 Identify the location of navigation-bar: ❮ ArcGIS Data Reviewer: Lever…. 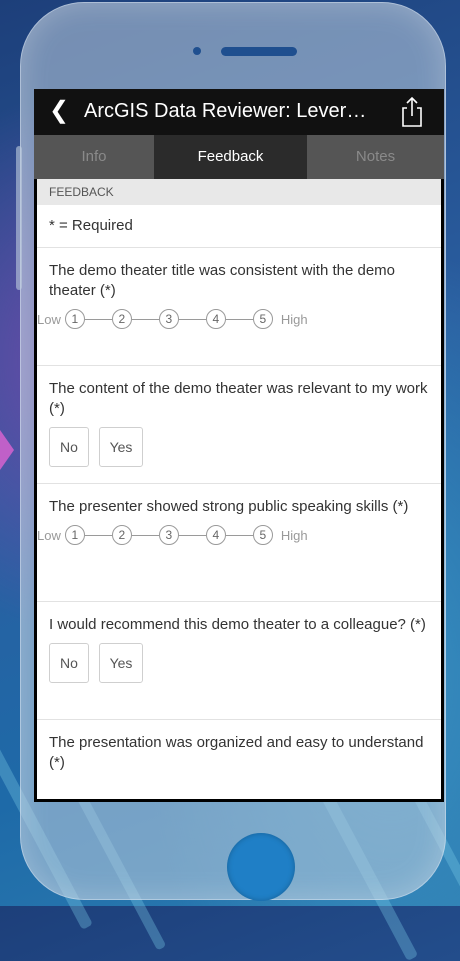
(239, 112).